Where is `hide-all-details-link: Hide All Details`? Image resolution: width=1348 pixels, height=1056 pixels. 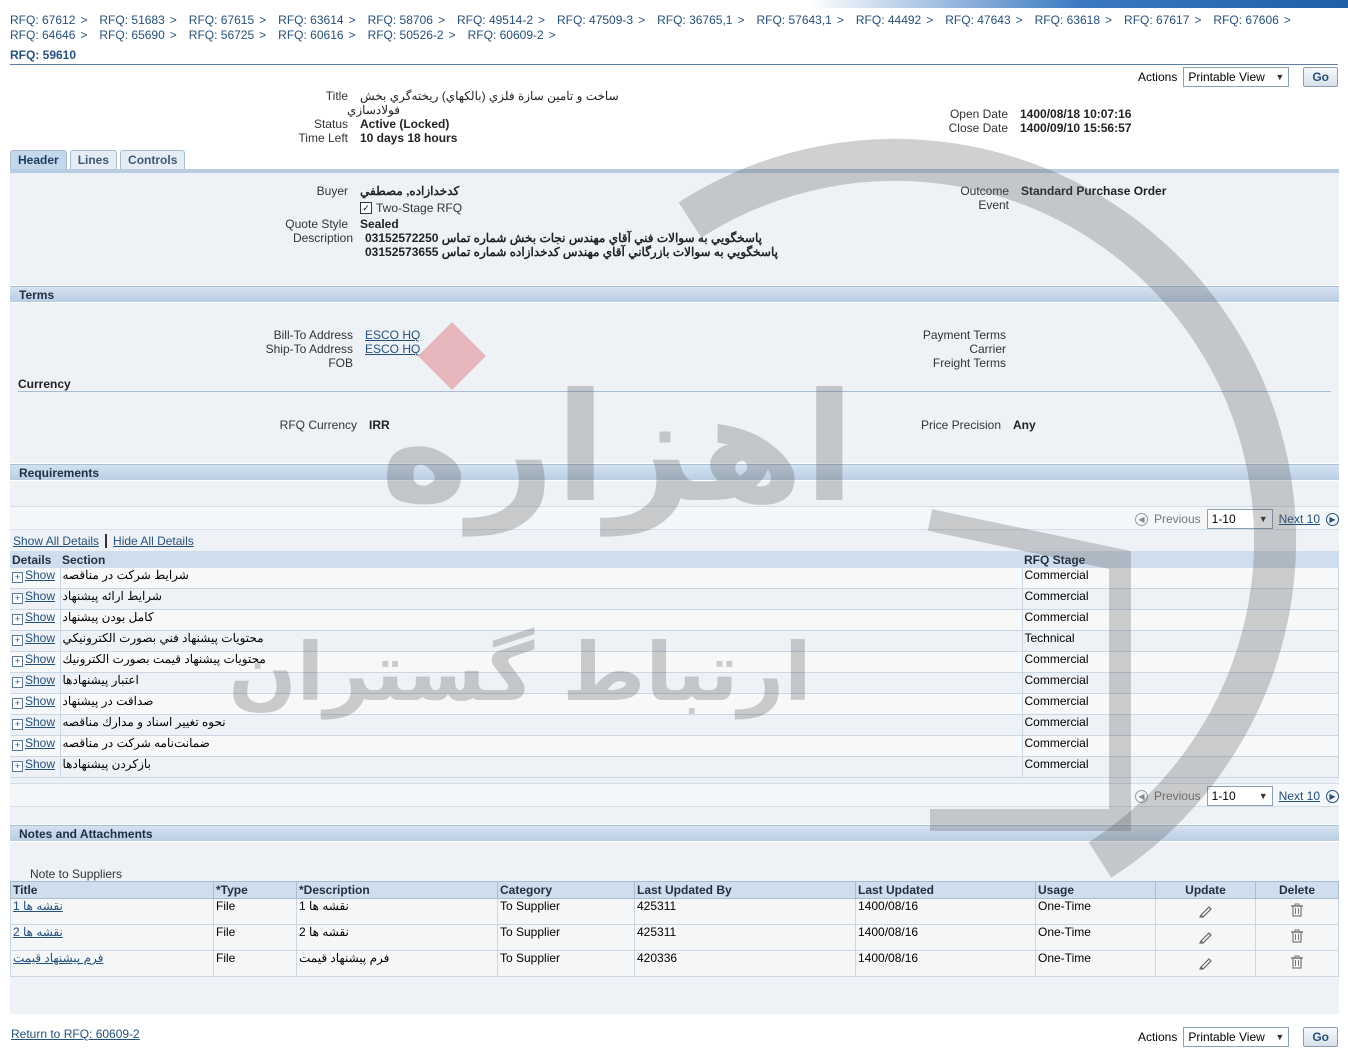 hide-all-details-link: Hide All Details is located at coordinates (153, 541).